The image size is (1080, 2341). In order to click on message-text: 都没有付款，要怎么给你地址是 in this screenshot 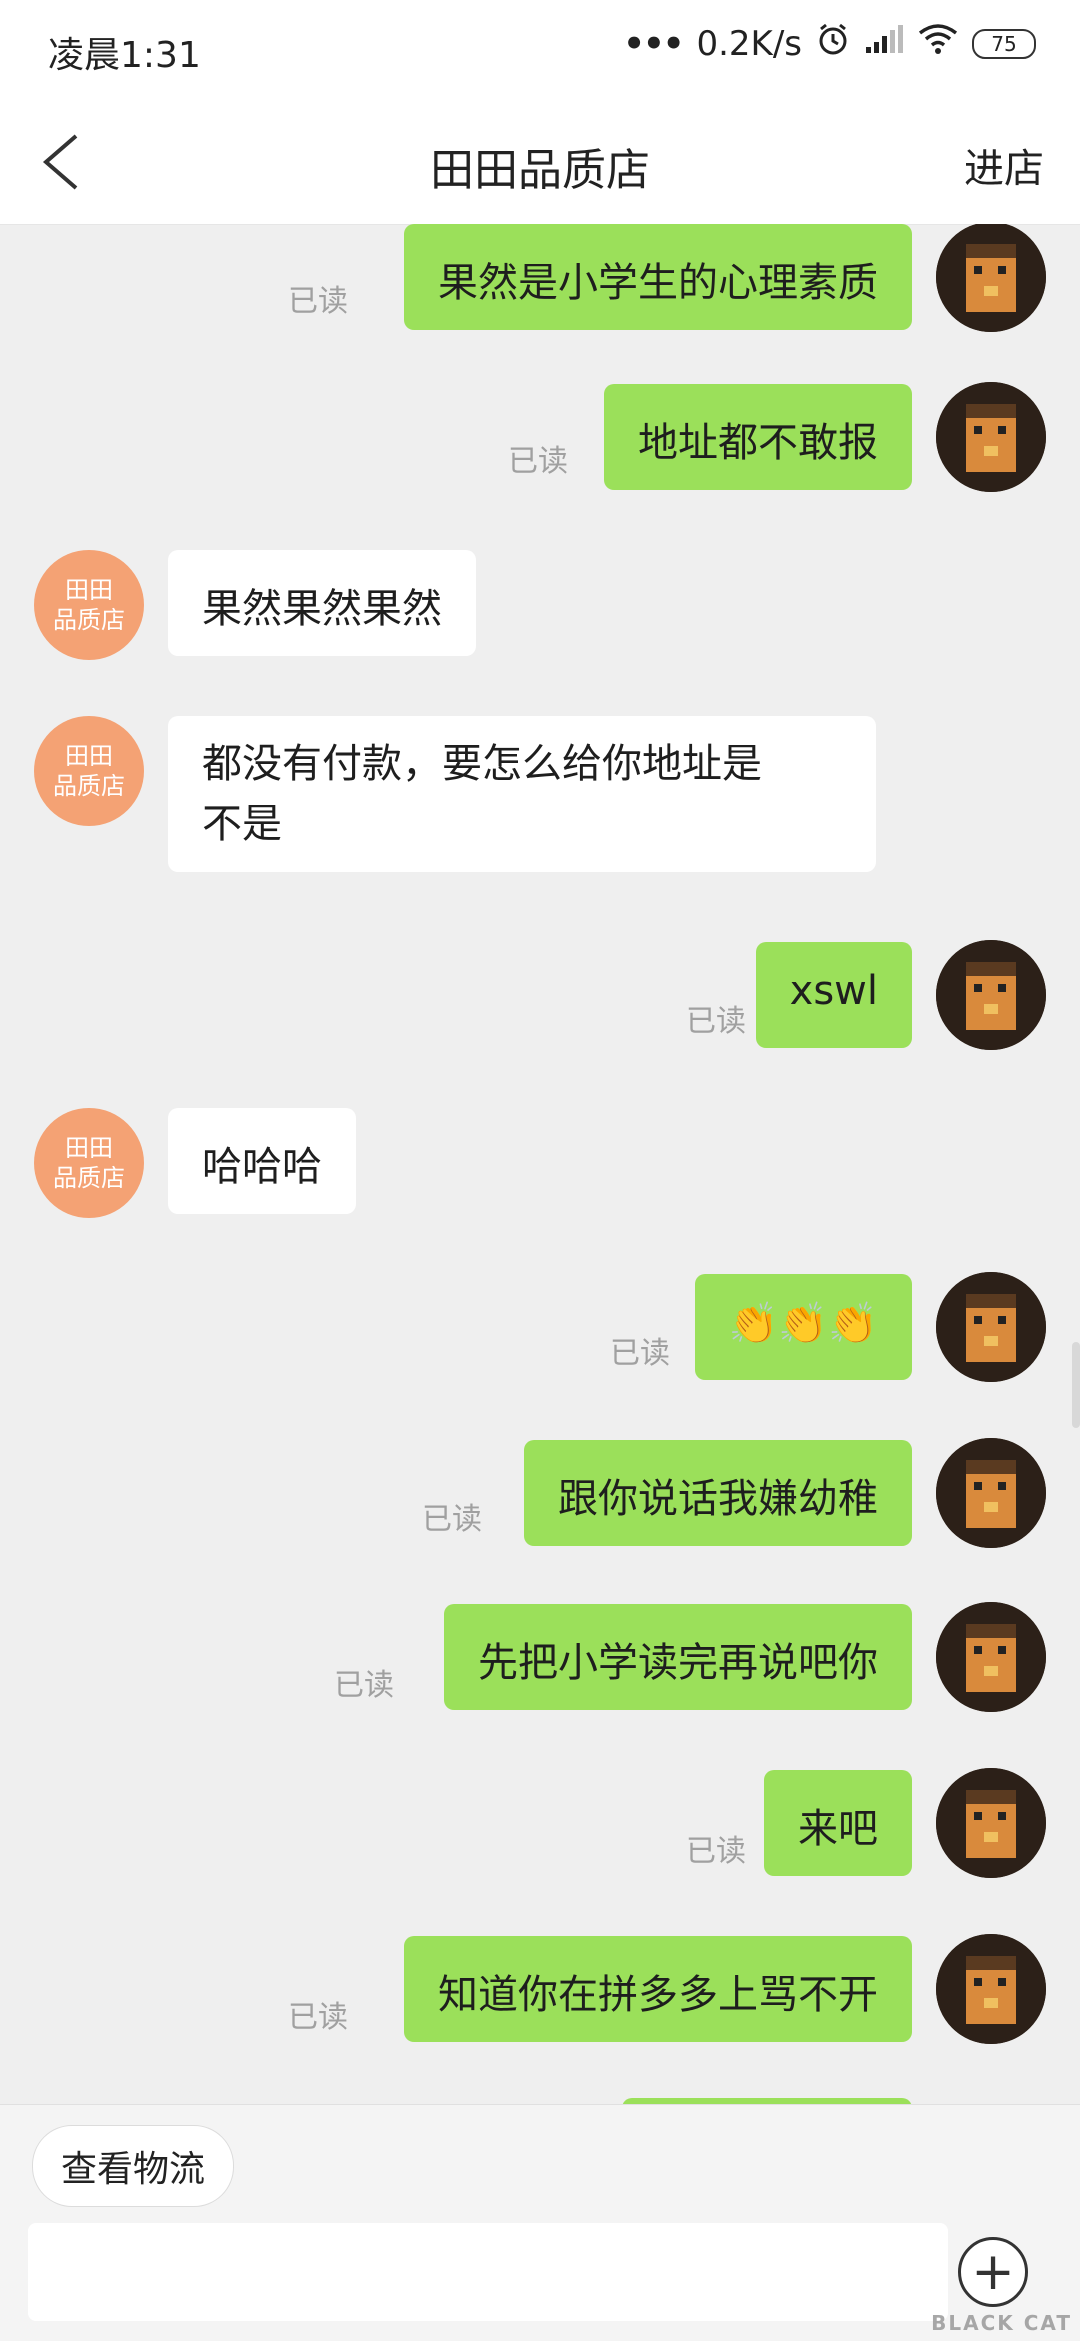, I will do `click(482, 764)`.